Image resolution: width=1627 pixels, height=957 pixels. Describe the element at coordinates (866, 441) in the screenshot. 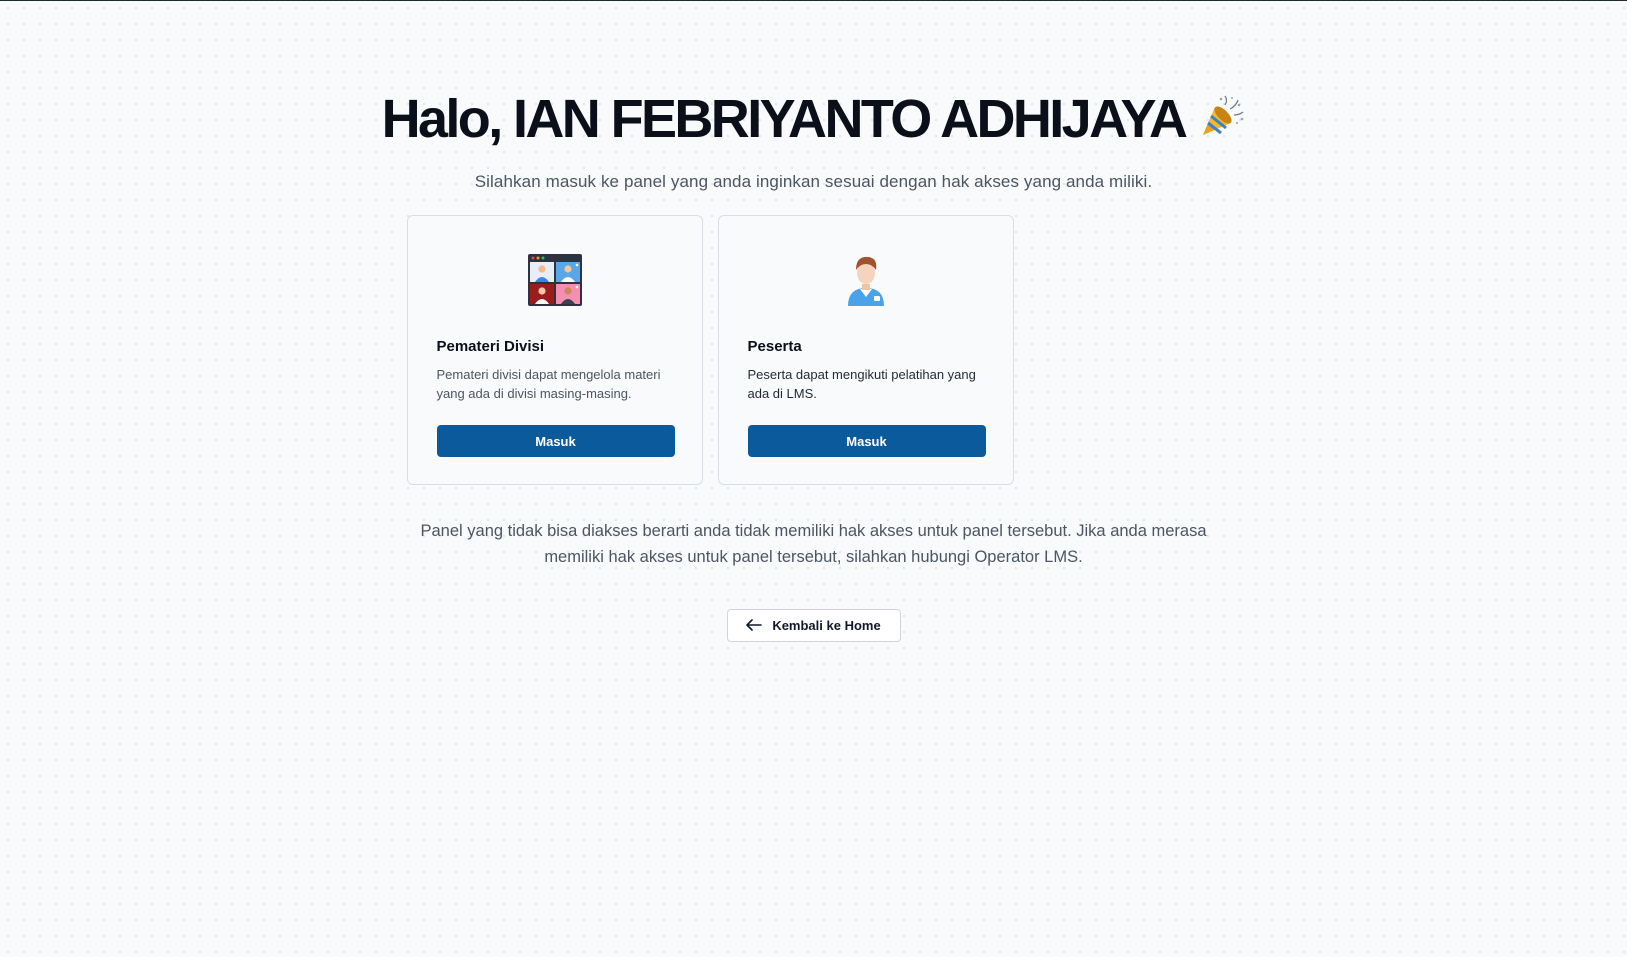

I see `masuk-button-peserta: Masuk` at that location.